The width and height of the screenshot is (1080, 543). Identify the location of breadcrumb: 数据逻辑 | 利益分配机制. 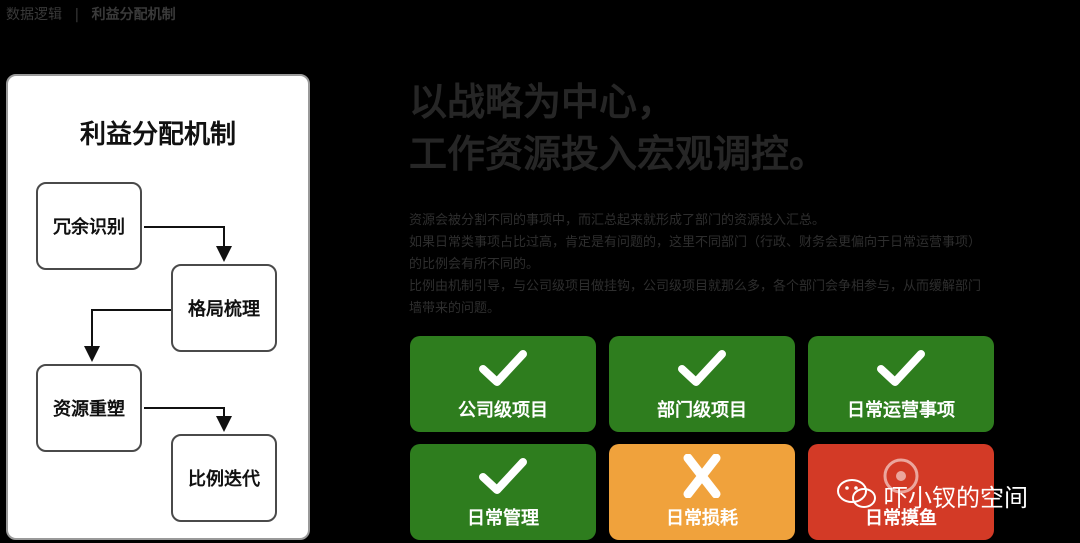
(91, 14).